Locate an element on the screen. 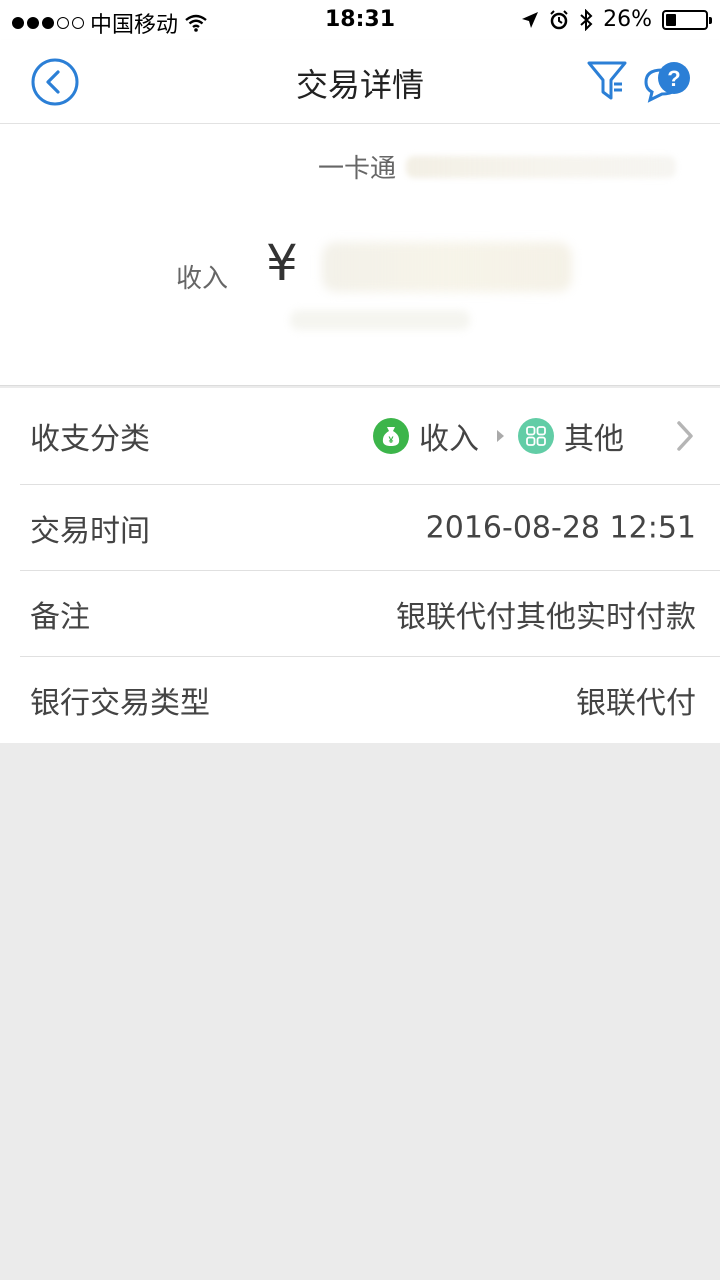 This screenshot has width=720, height=1280. status-right: 26% is located at coordinates (616, 19).